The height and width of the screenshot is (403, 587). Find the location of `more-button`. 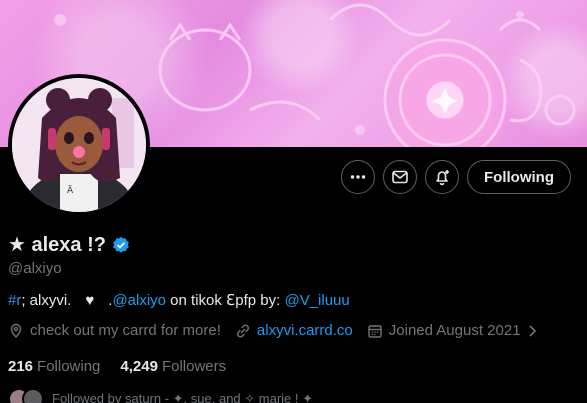

more-button is located at coordinates (358, 177).